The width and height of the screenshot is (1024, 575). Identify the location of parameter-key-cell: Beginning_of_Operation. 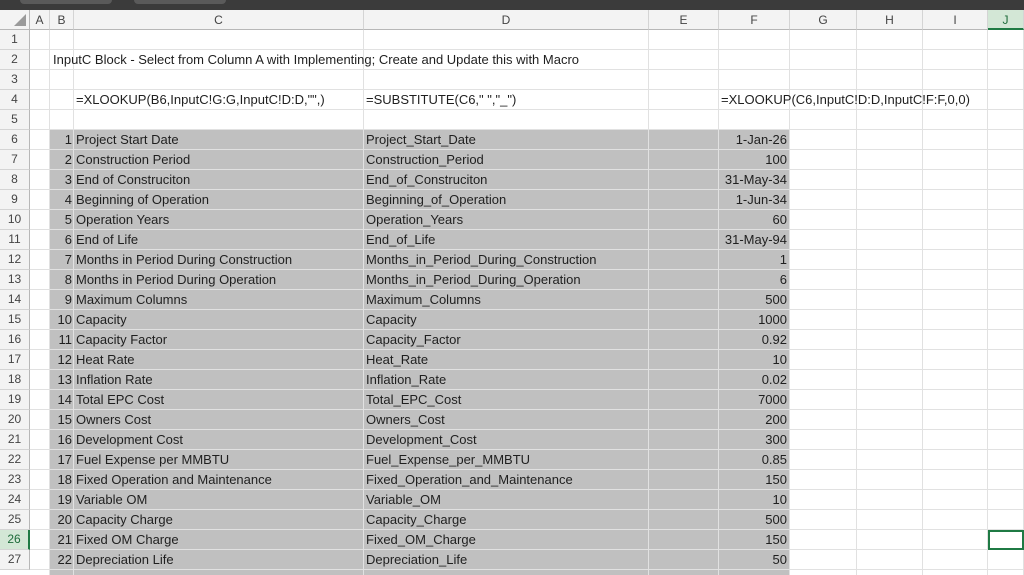
(436, 200).